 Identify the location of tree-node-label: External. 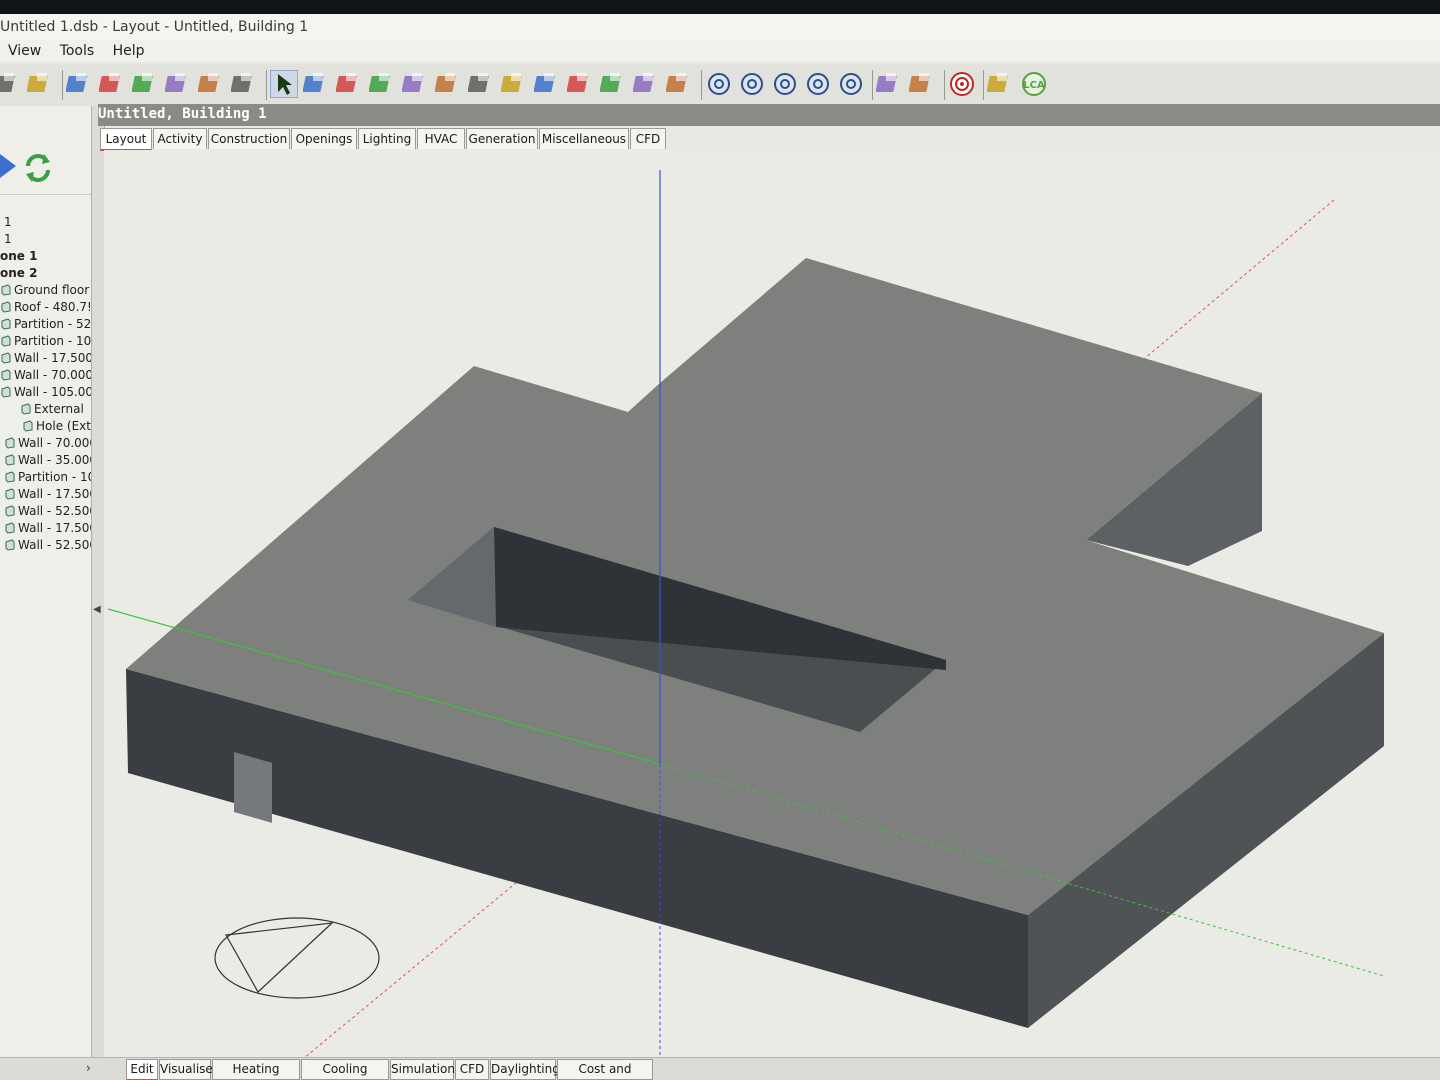
(59, 409).